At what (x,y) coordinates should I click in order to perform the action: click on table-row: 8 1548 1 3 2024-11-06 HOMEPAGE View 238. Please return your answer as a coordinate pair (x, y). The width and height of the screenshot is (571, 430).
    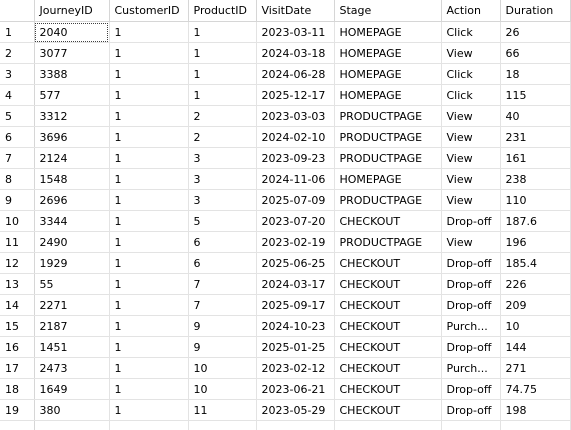
    Looking at the image, I should click on (285, 179).